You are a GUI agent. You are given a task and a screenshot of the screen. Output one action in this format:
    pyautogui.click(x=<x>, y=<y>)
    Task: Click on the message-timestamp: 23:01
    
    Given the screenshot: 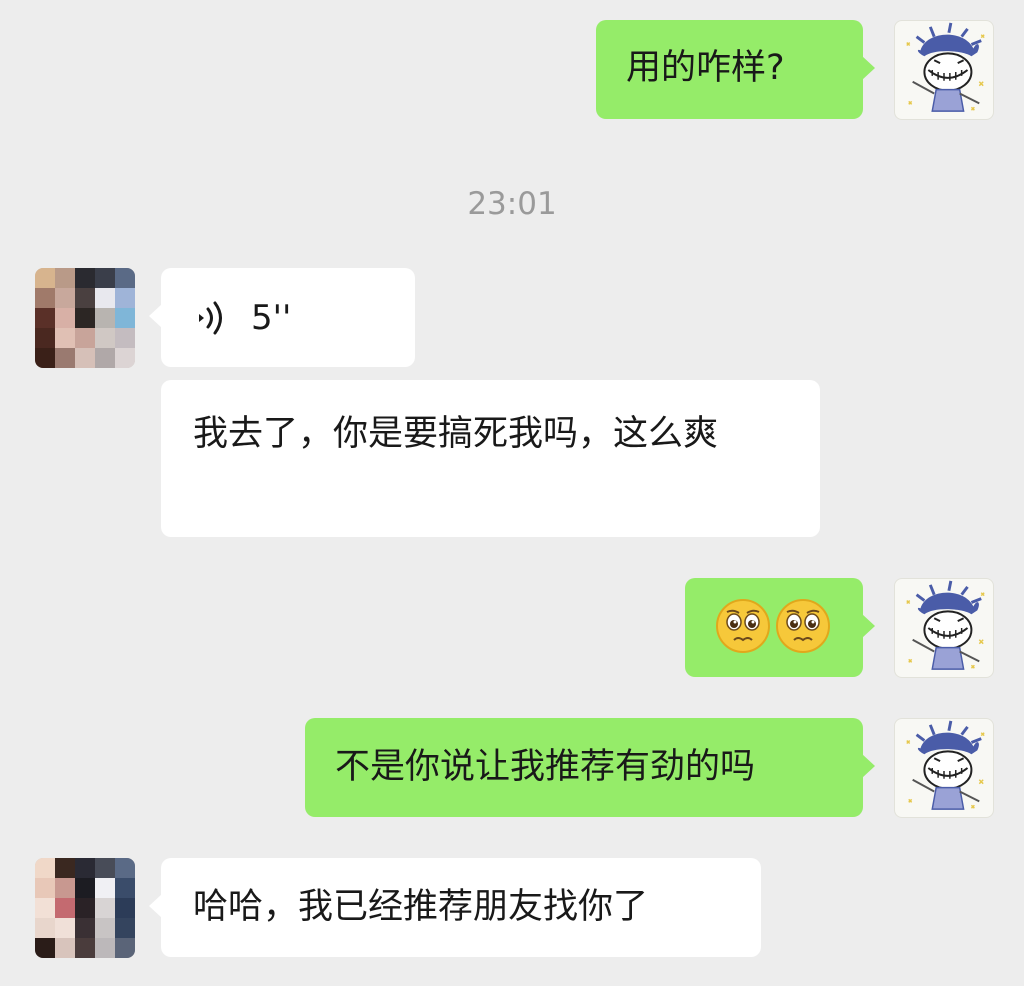 What is the action you would take?
    pyautogui.click(x=512, y=204)
    